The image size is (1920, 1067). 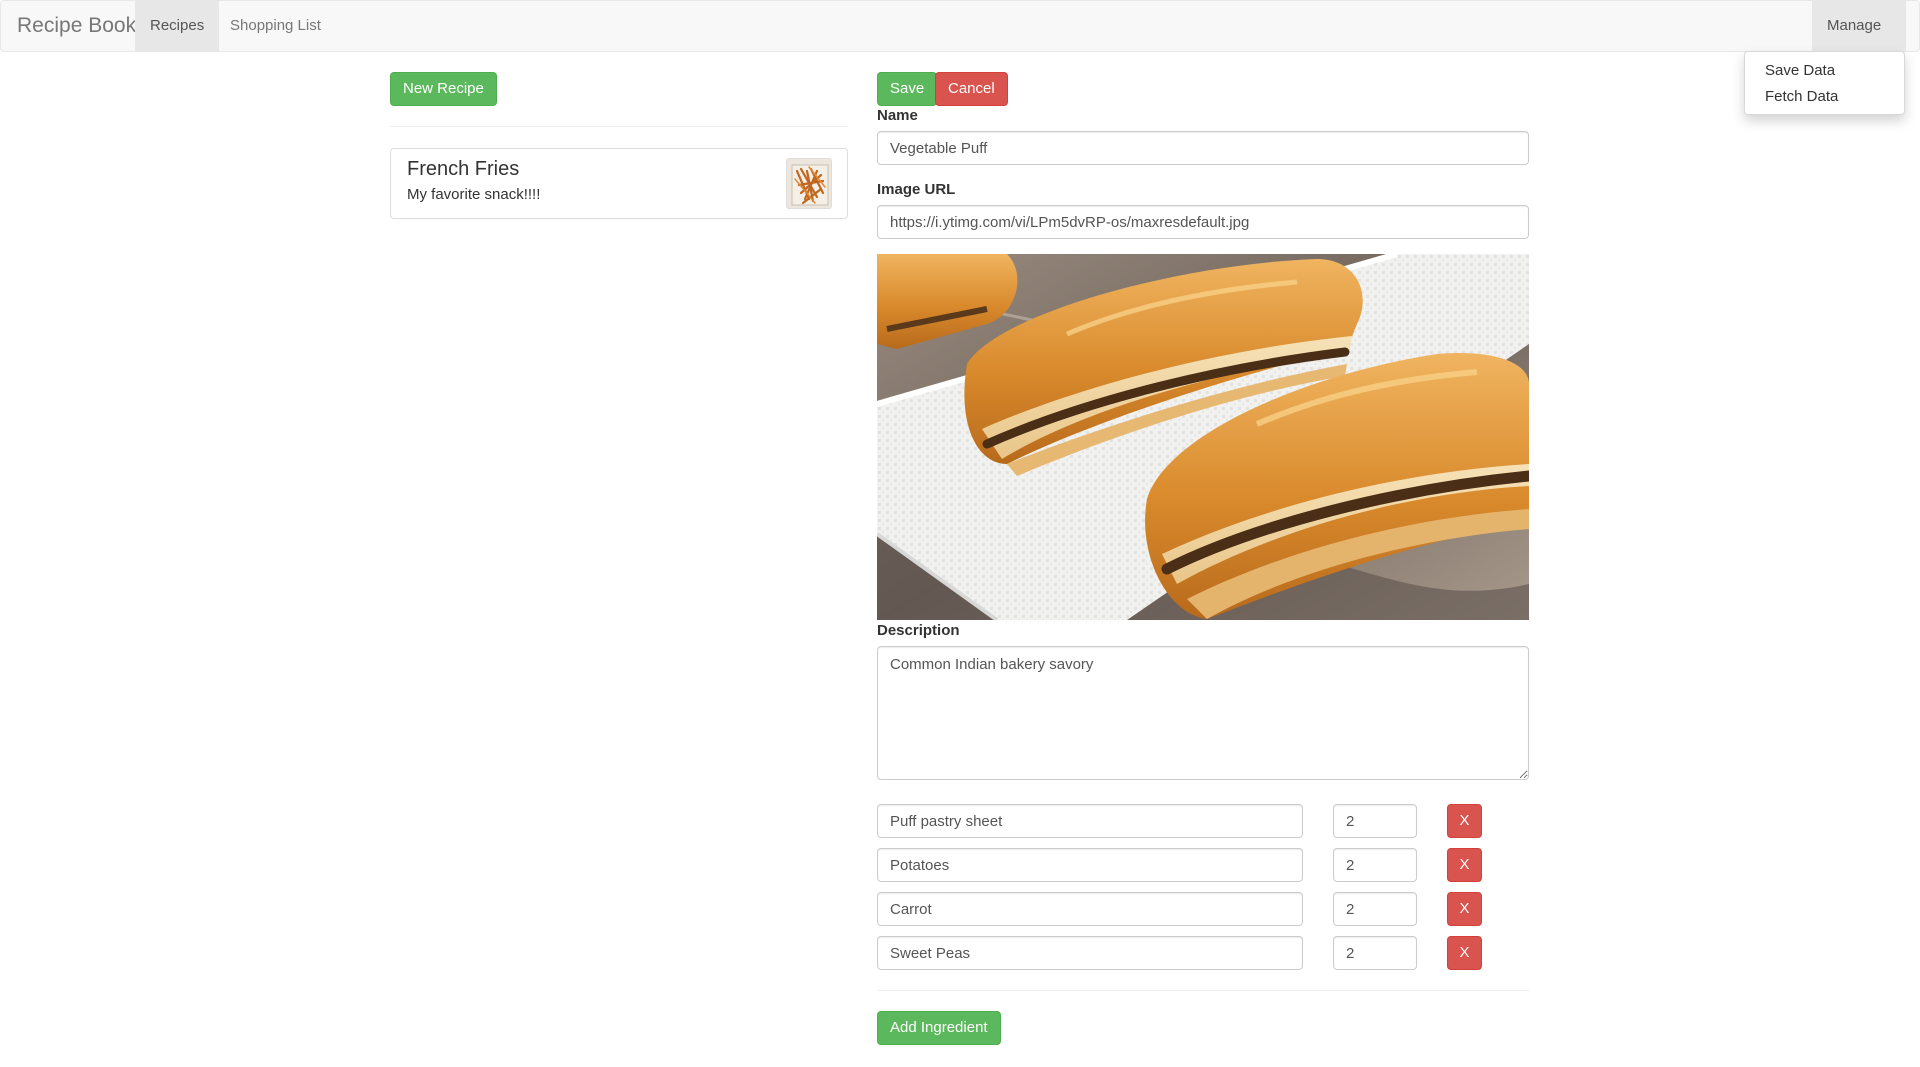 What do you see at coordinates (1203, 713) in the screenshot?
I see `description-textarea: Common Indian bakery savory` at bounding box center [1203, 713].